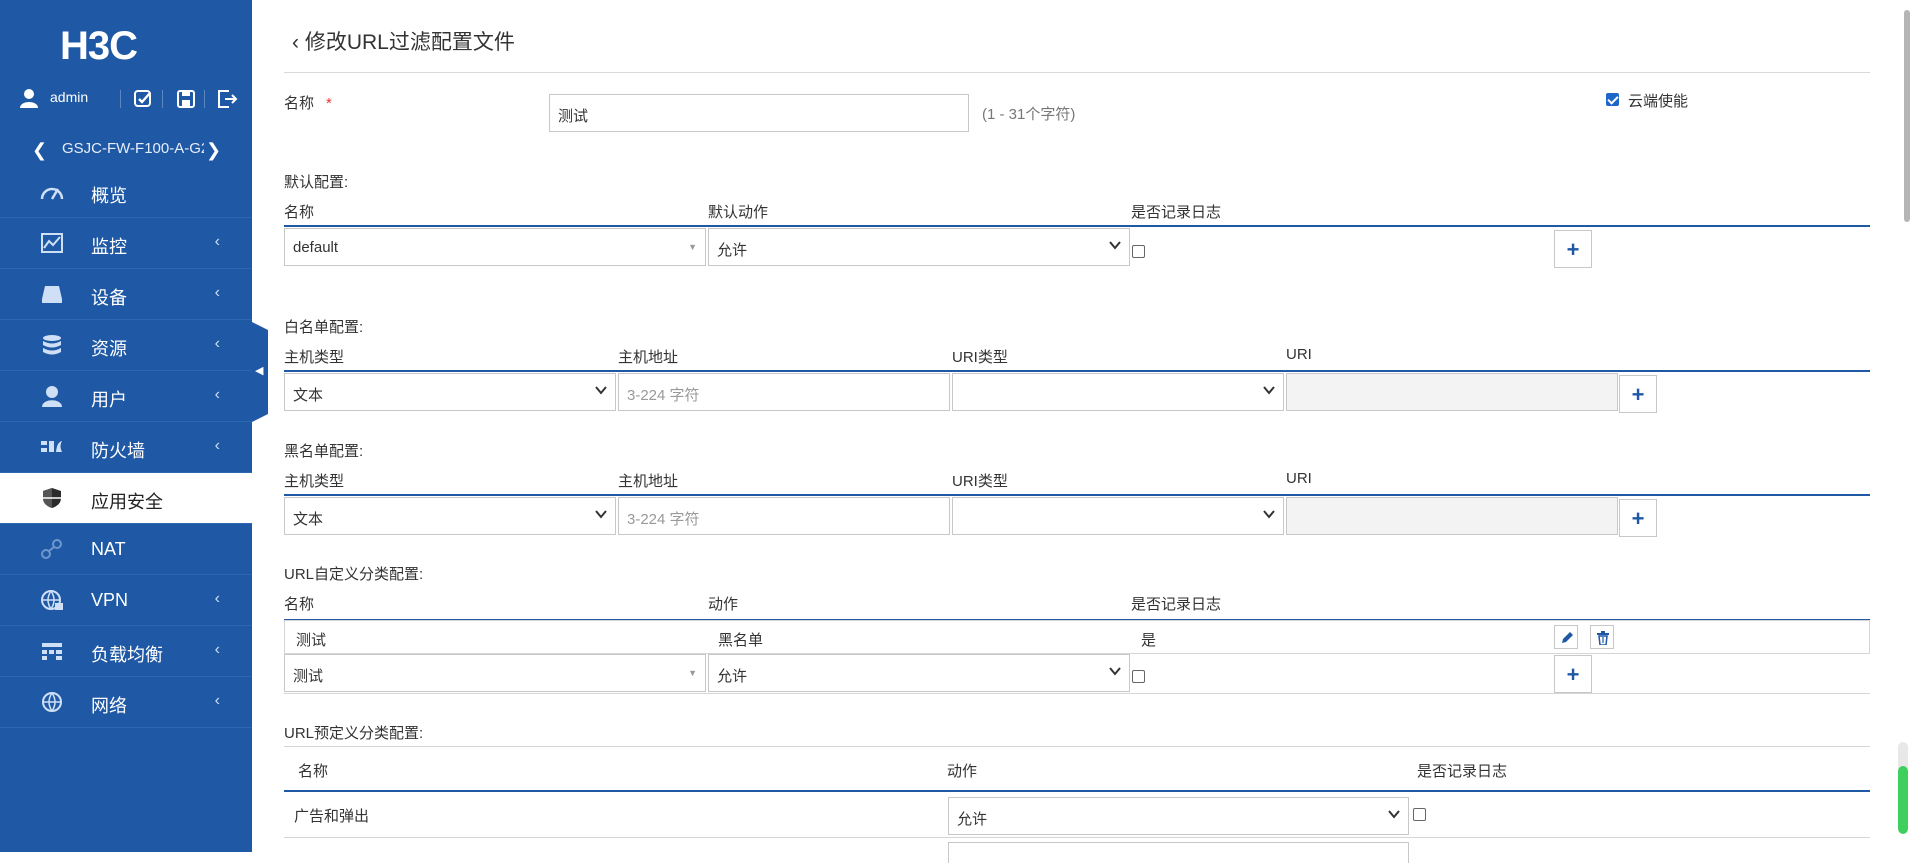 The height and width of the screenshot is (863, 1911). Describe the element at coordinates (1419, 814) in the screenshot. I see `predef-log-checkbox` at that location.